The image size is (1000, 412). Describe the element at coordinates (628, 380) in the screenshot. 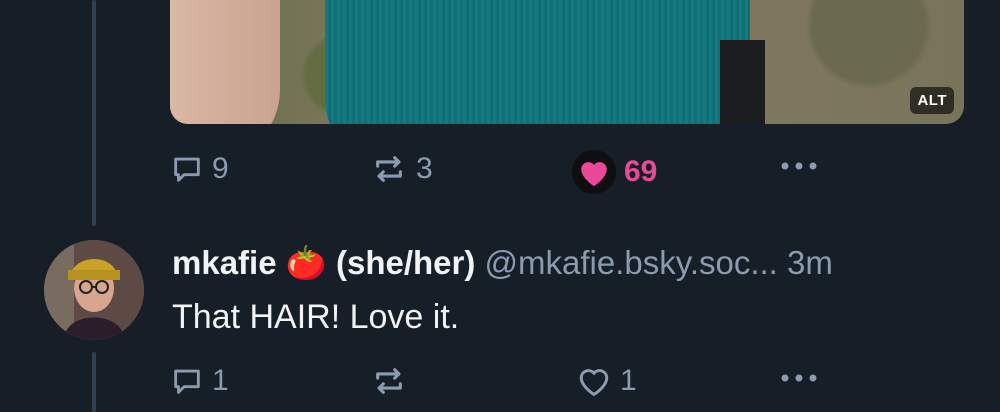

I see `like-count: 1` at that location.